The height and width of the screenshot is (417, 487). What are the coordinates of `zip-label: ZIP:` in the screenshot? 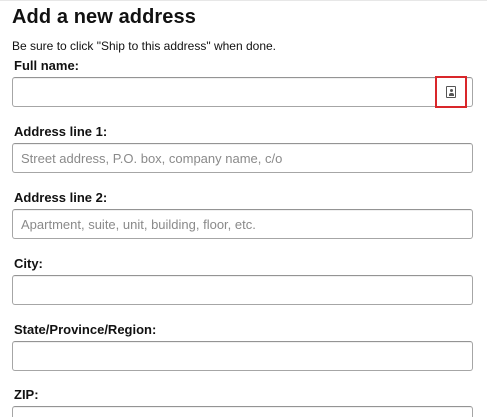 It's located at (26, 394).